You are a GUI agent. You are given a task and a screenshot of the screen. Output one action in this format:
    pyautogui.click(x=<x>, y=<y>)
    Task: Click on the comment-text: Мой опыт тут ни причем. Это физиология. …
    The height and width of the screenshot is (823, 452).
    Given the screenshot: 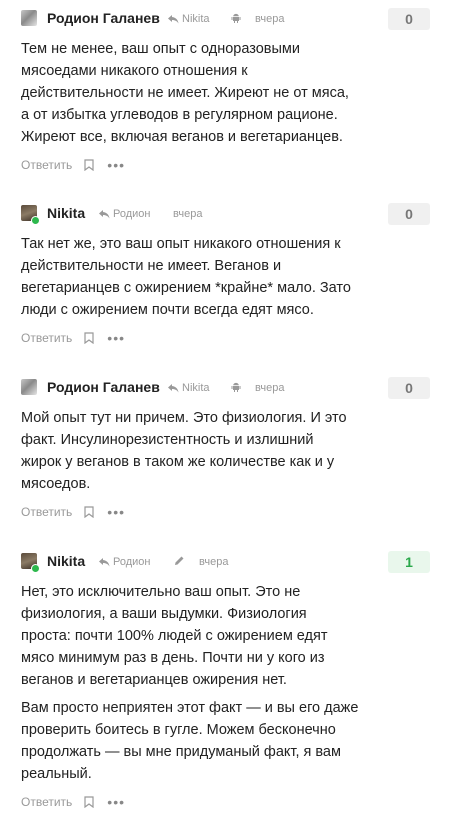 What is the action you would take?
    pyautogui.click(x=184, y=451)
    